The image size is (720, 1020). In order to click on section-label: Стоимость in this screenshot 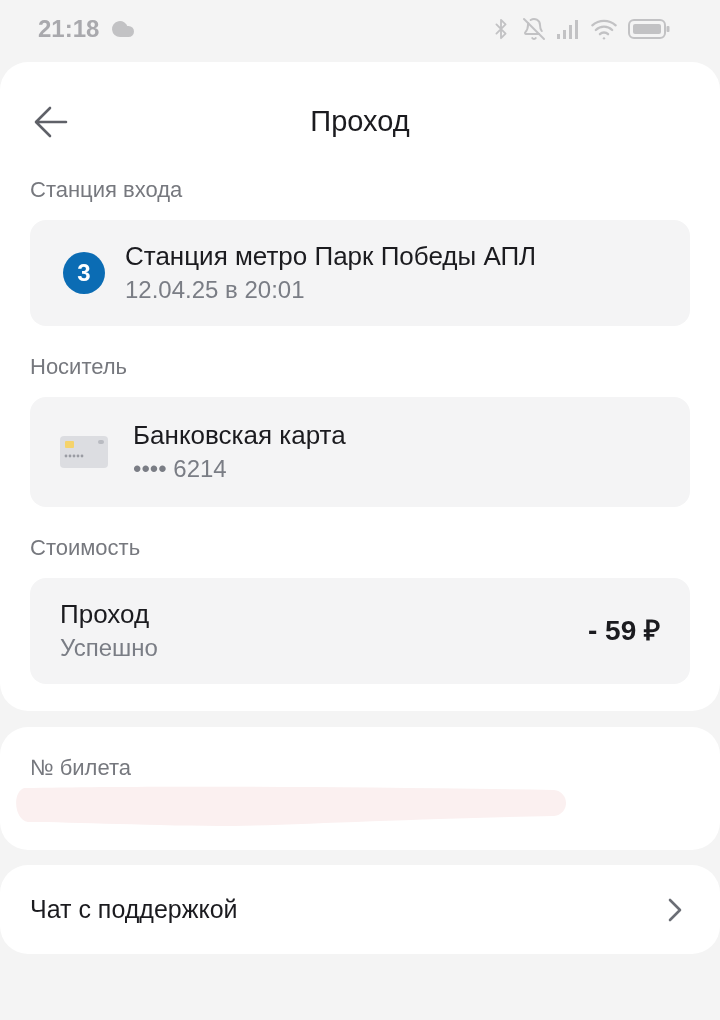, I will do `click(86, 548)`.